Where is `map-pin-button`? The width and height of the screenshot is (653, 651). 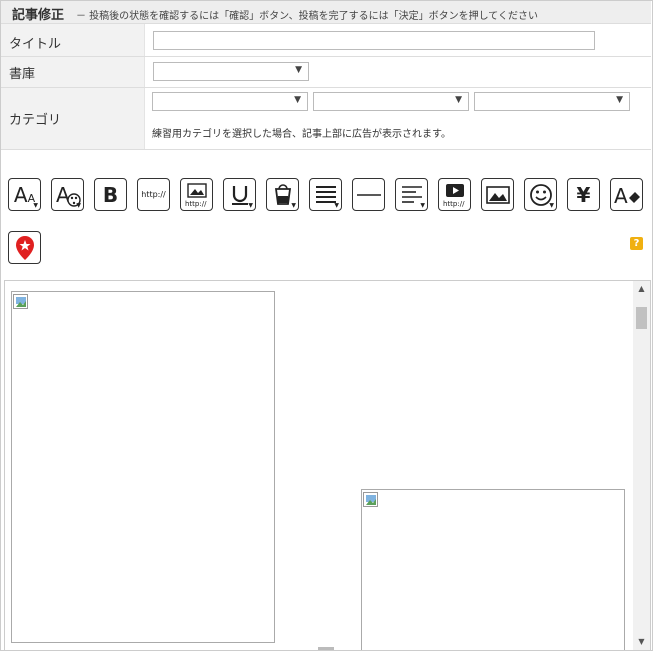 map-pin-button is located at coordinates (24, 247).